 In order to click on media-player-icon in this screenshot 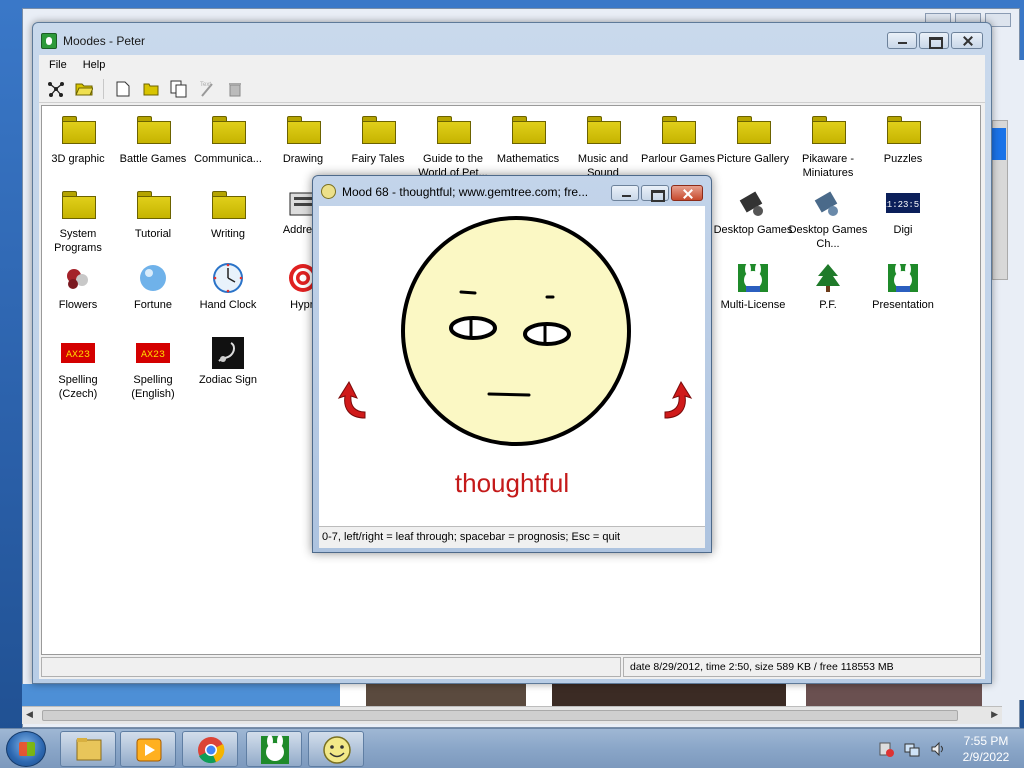, I will do `click(149, 750)`.